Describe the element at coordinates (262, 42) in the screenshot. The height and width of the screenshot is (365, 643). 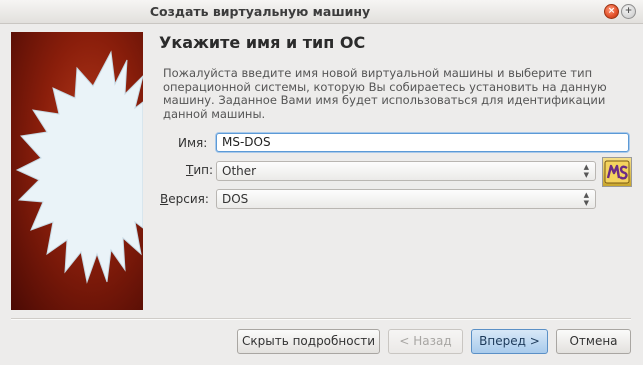
I see `page-heading: Укажите имя и тип ОС` at that location.